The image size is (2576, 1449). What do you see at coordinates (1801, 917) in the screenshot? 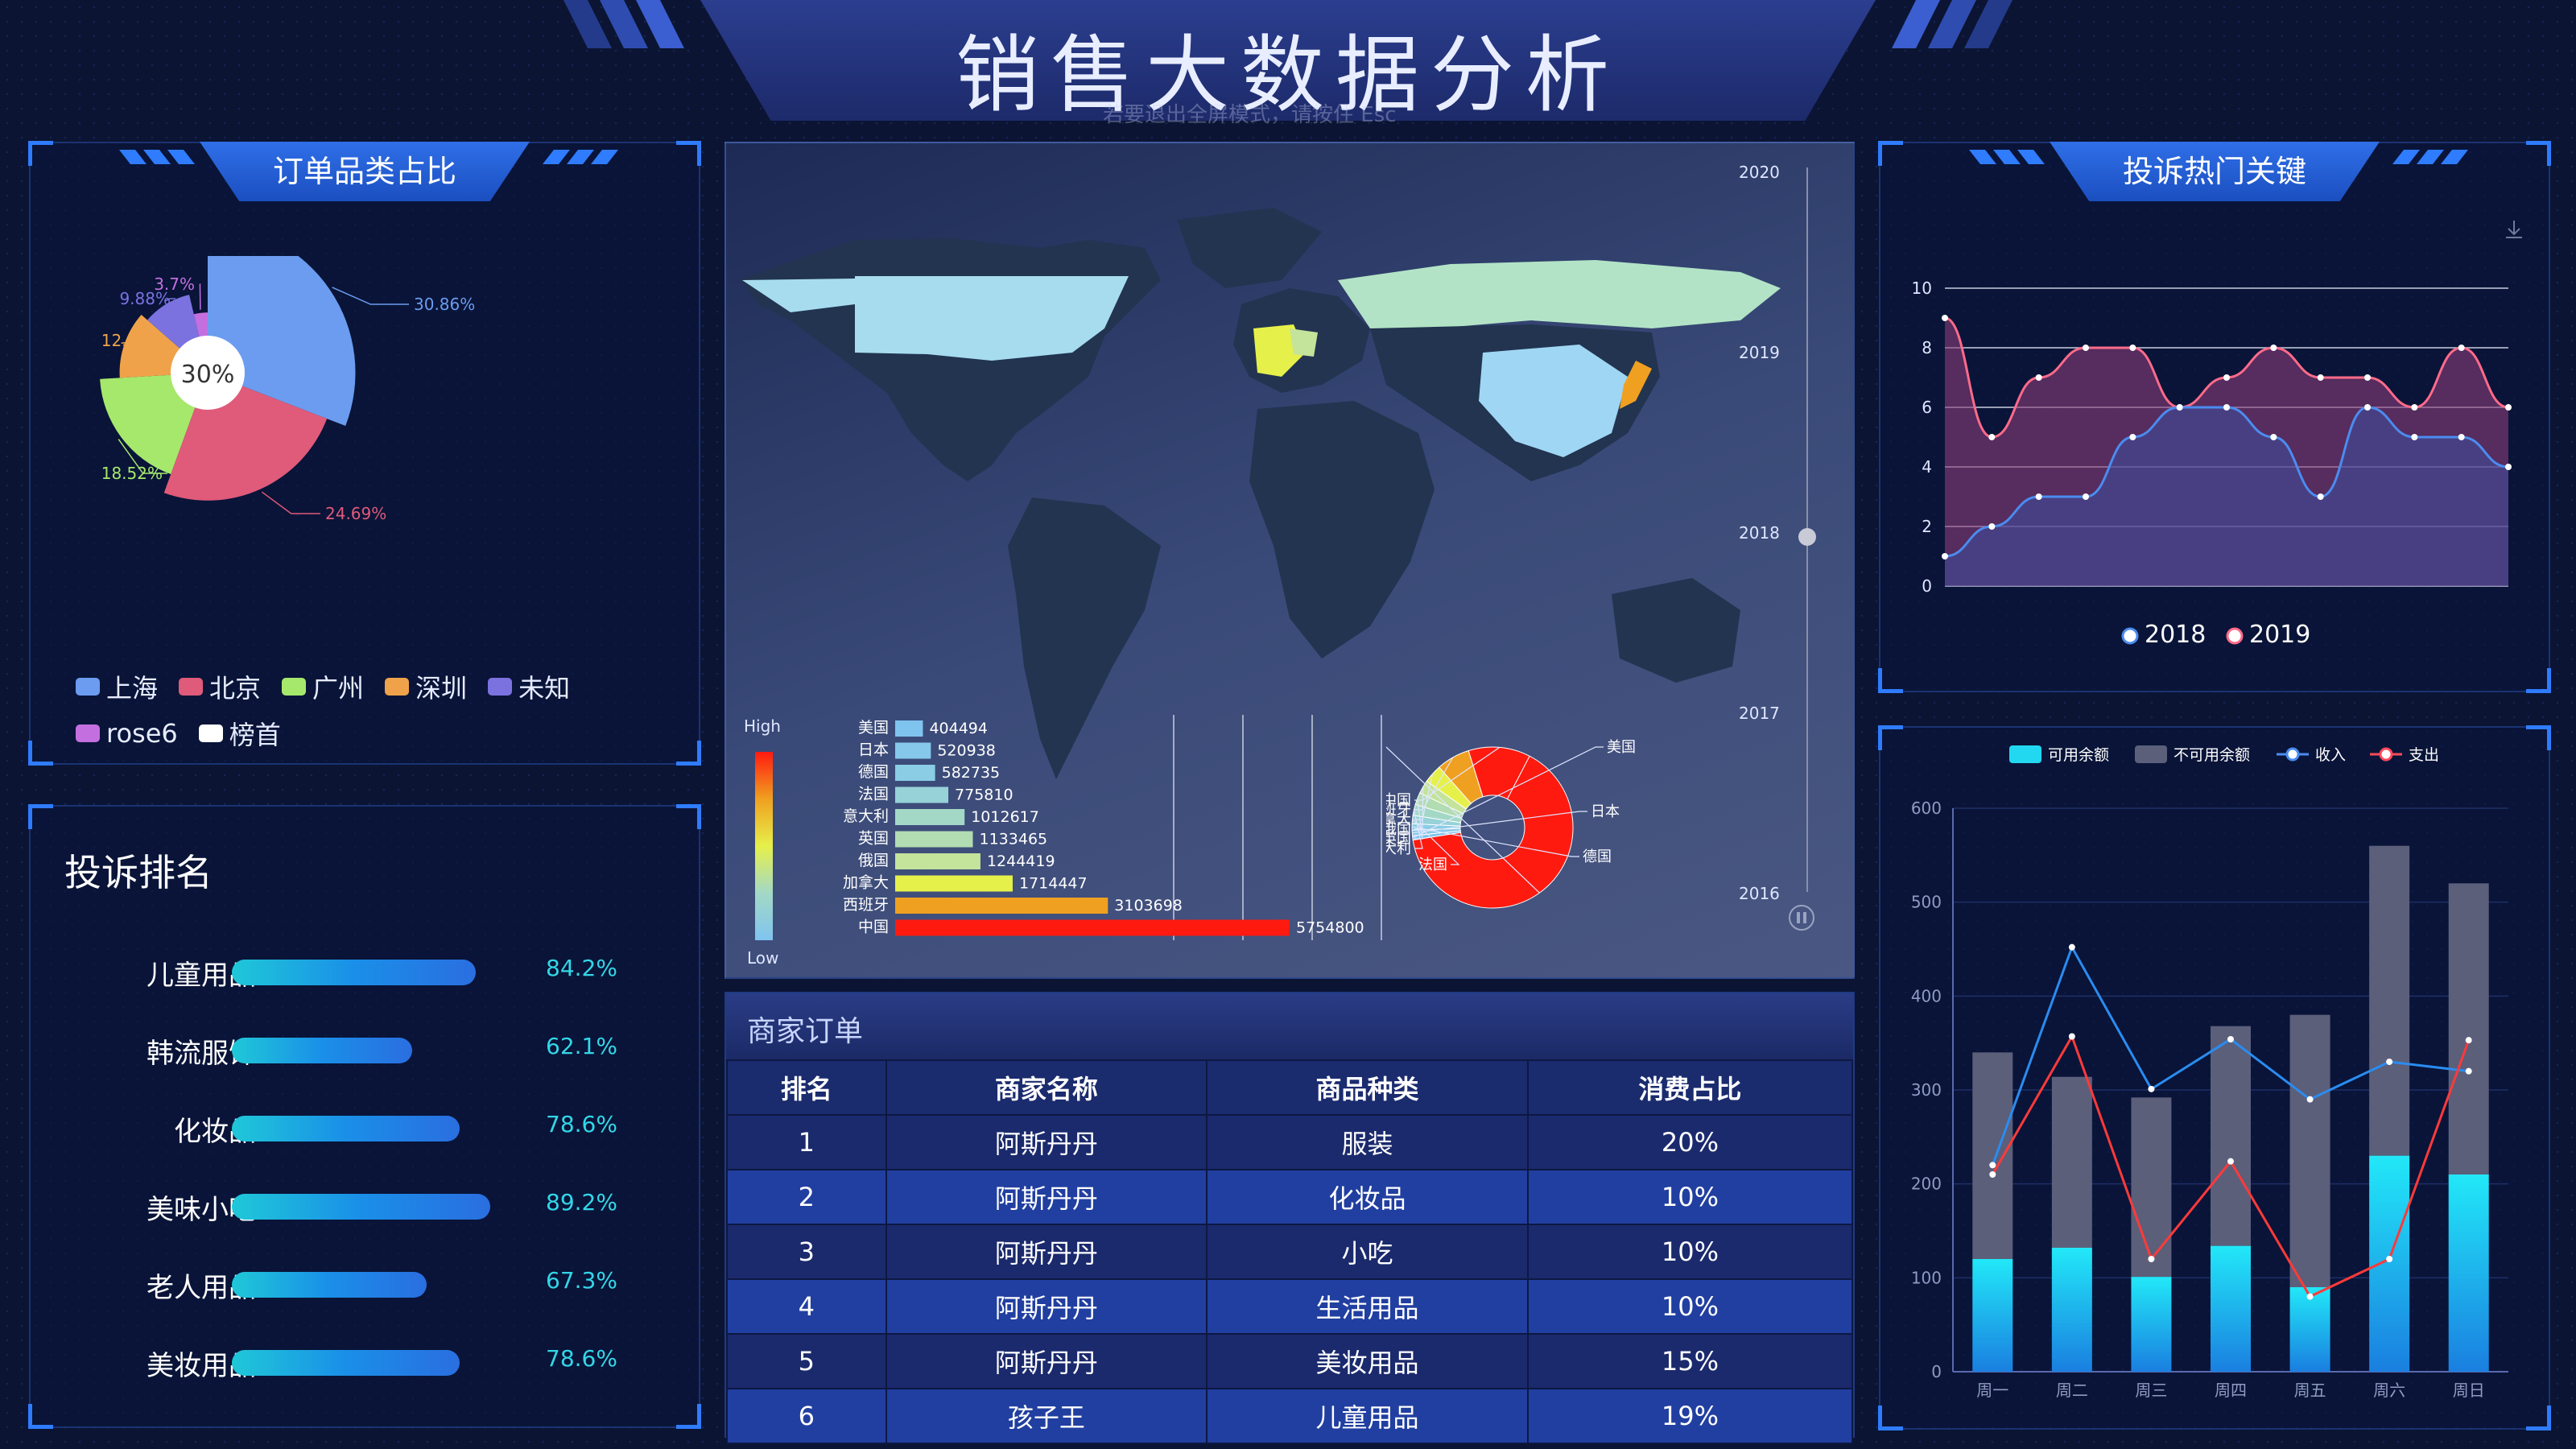
I see `pause-icon` at bounding box center [1801, 917].